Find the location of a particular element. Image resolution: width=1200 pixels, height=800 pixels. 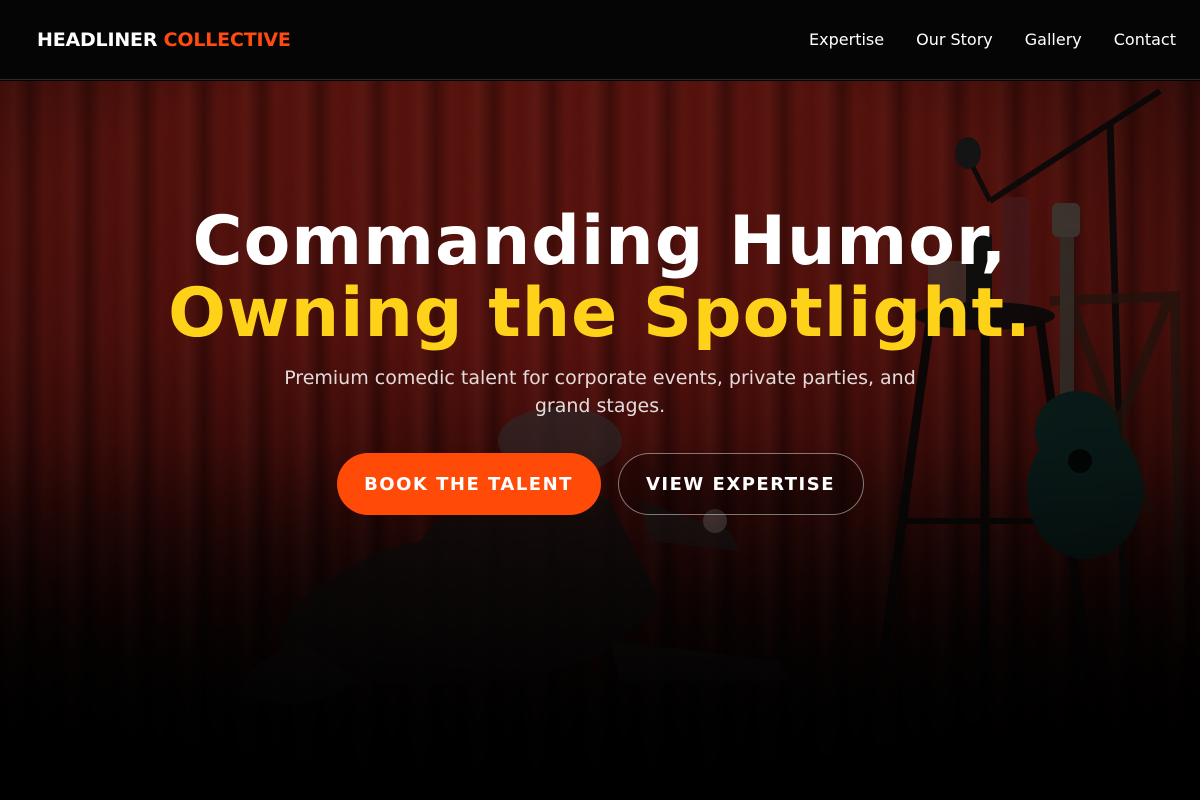

brand-name-second: COLLECTIVE is located at coordinates (227, 39).